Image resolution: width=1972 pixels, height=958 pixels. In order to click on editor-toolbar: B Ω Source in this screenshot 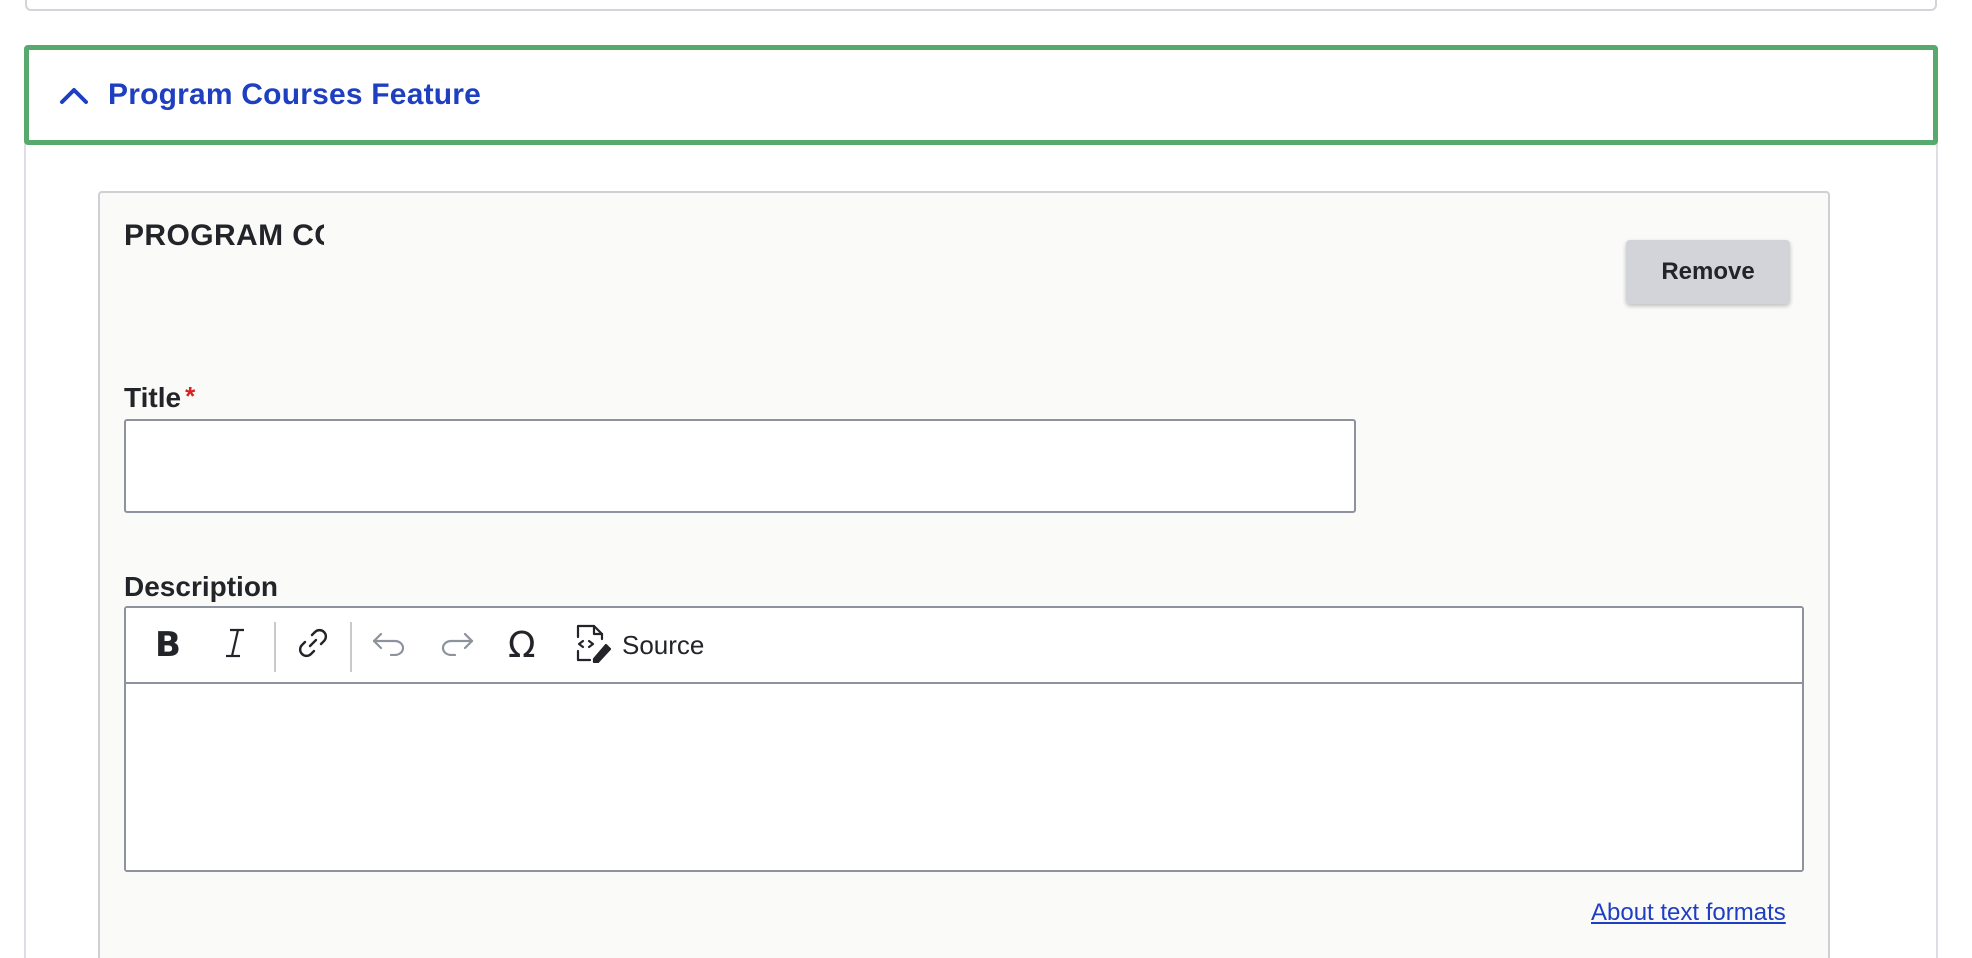, I will do `click(964, 646)`.